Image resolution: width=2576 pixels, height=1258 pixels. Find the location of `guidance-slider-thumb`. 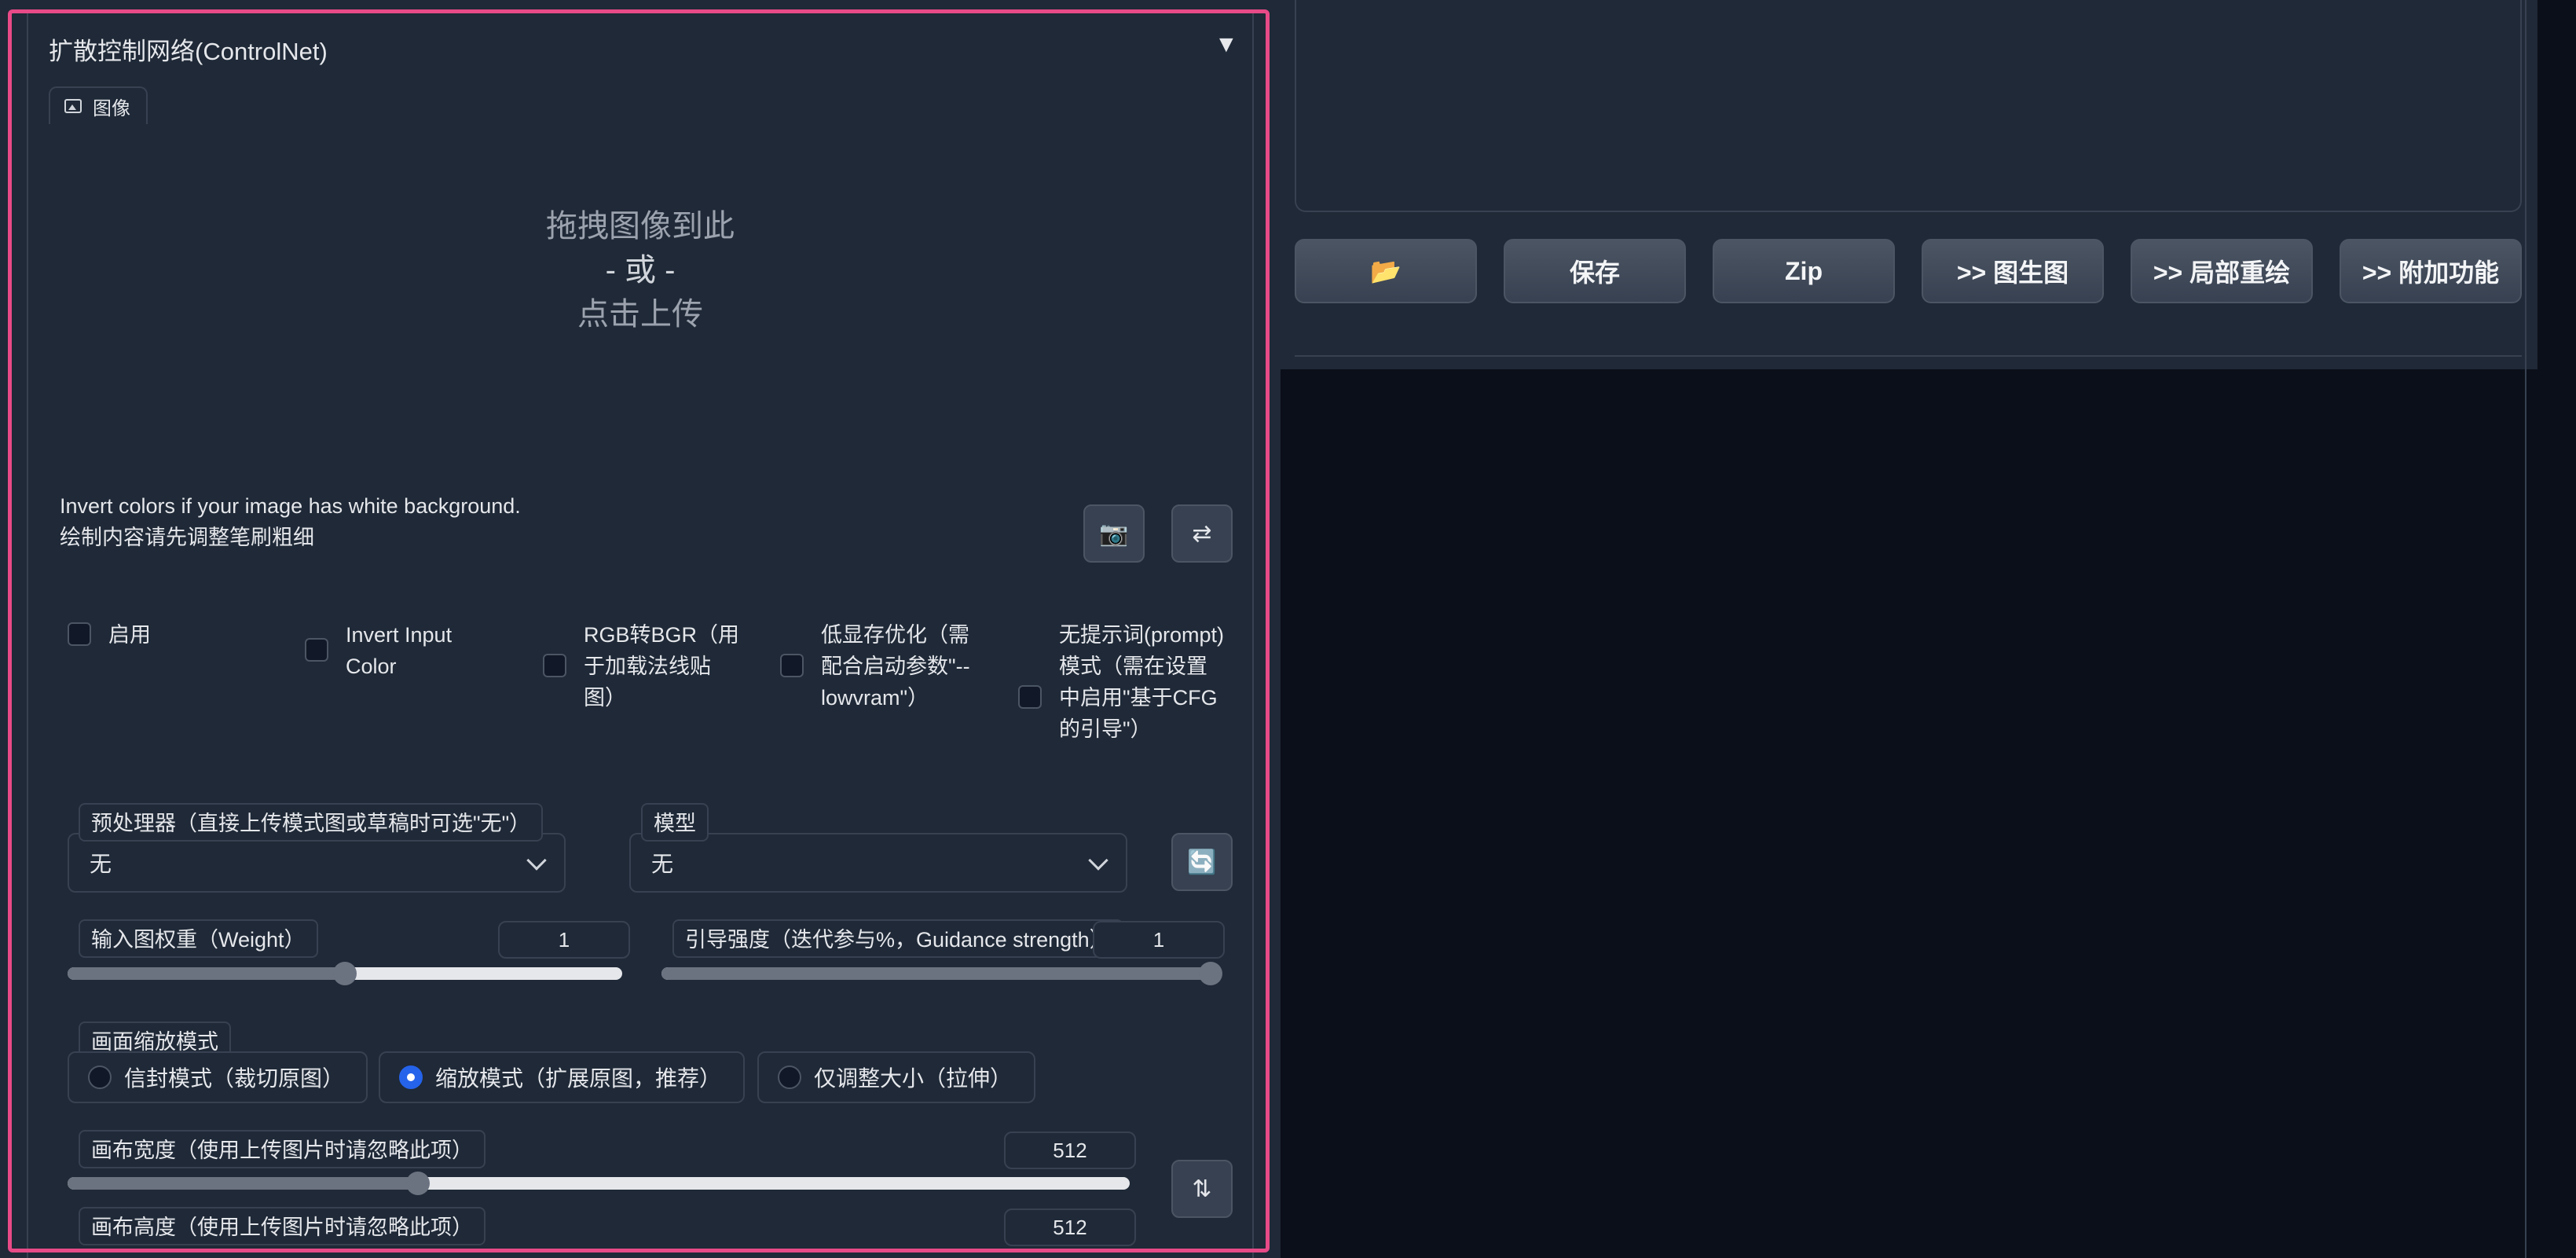

guidance-slider-thumb is located at coordinates (1210, 973).